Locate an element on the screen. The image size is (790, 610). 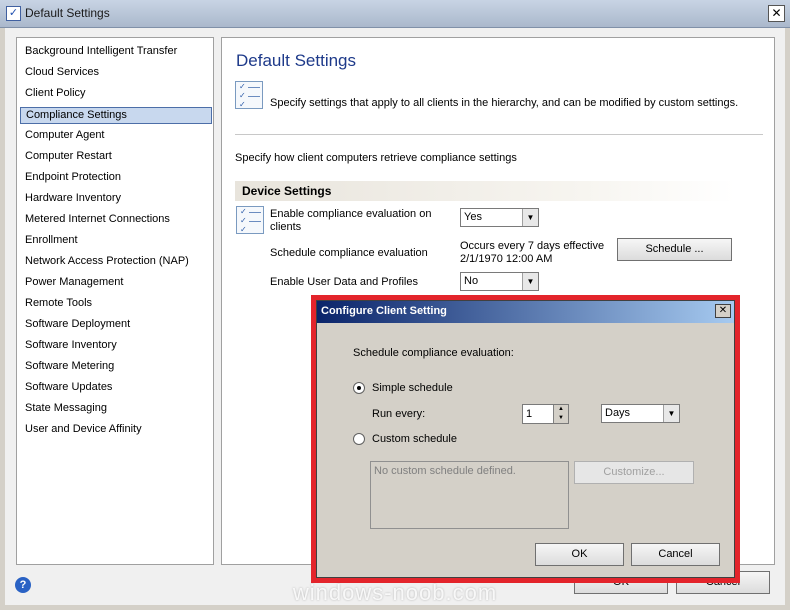
user-data-select: No ▼ is located at coordinates (499, 281).